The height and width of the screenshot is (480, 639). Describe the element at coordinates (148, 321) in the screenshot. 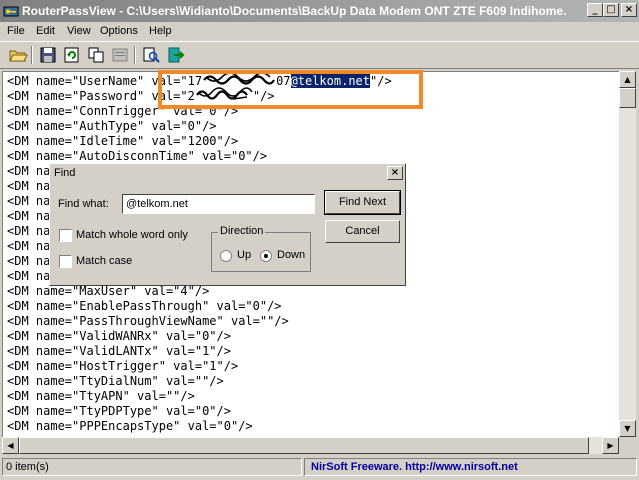

I see `code-line: <DM name="PassThroughViewName" val=""/>` at that location.